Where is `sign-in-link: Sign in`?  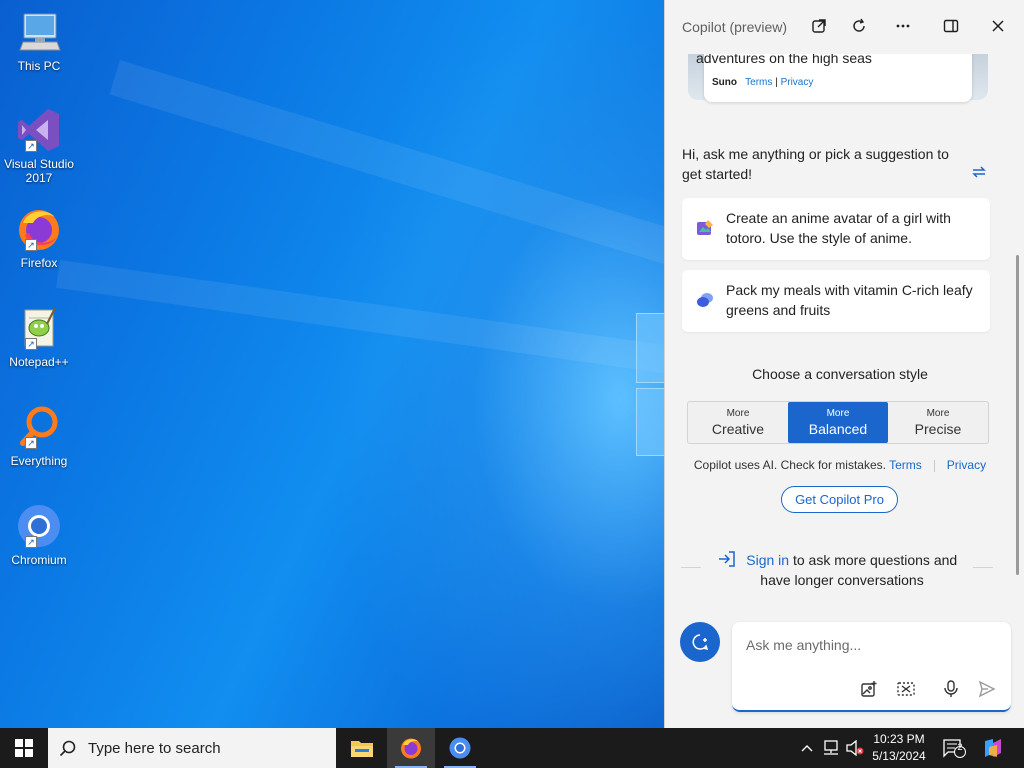 sign-in-link: Sign in is located at coordinates (767, 560).